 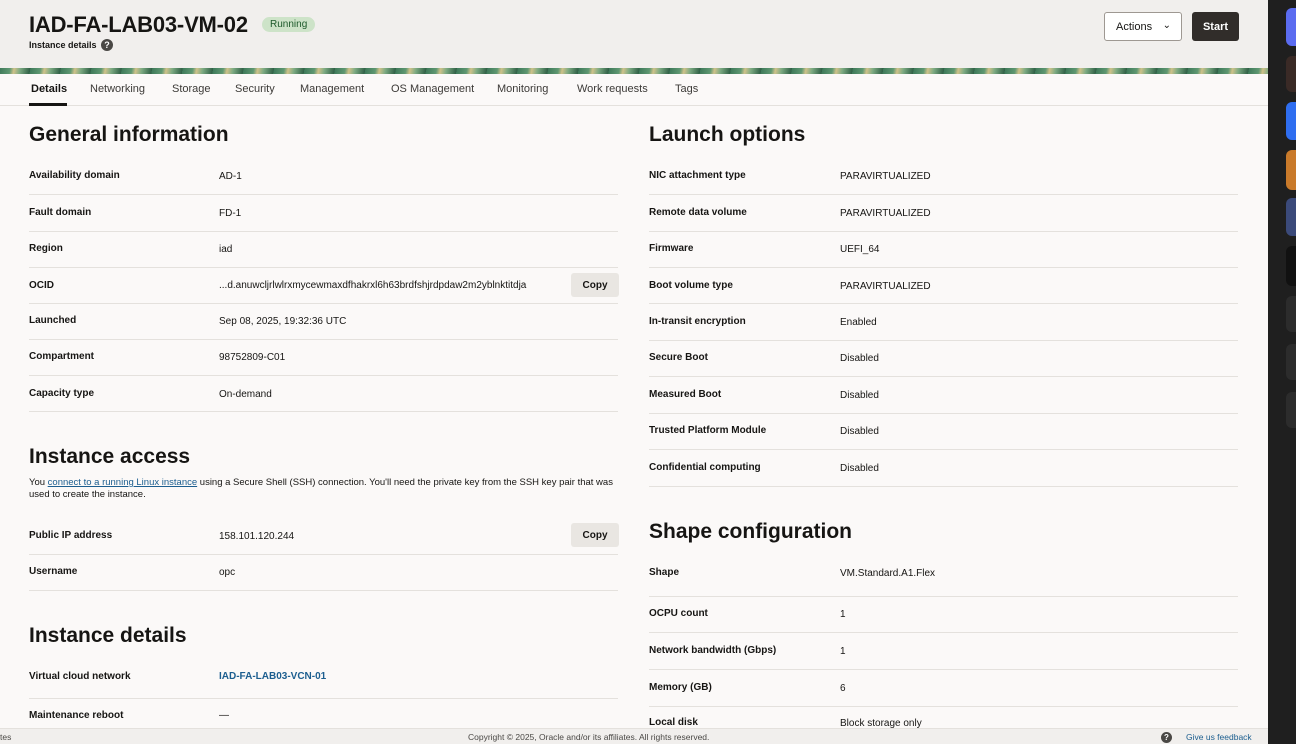 What do you see at coordinates (332, 89) in the screenshot?
I see `tab-management: Management` at bounding box center [332, 89].